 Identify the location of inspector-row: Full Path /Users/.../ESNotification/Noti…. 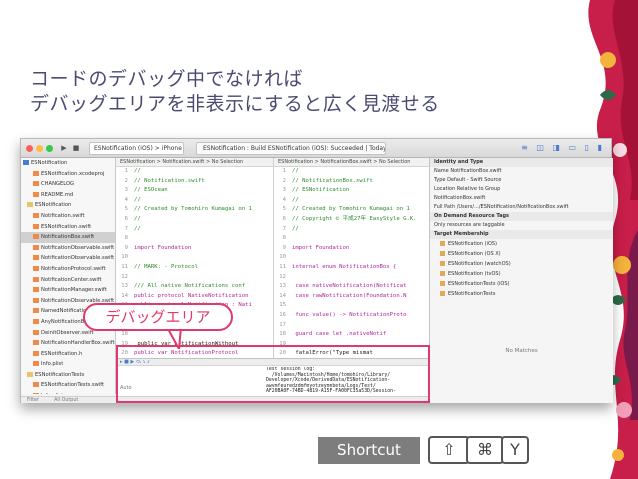
(521, 207).